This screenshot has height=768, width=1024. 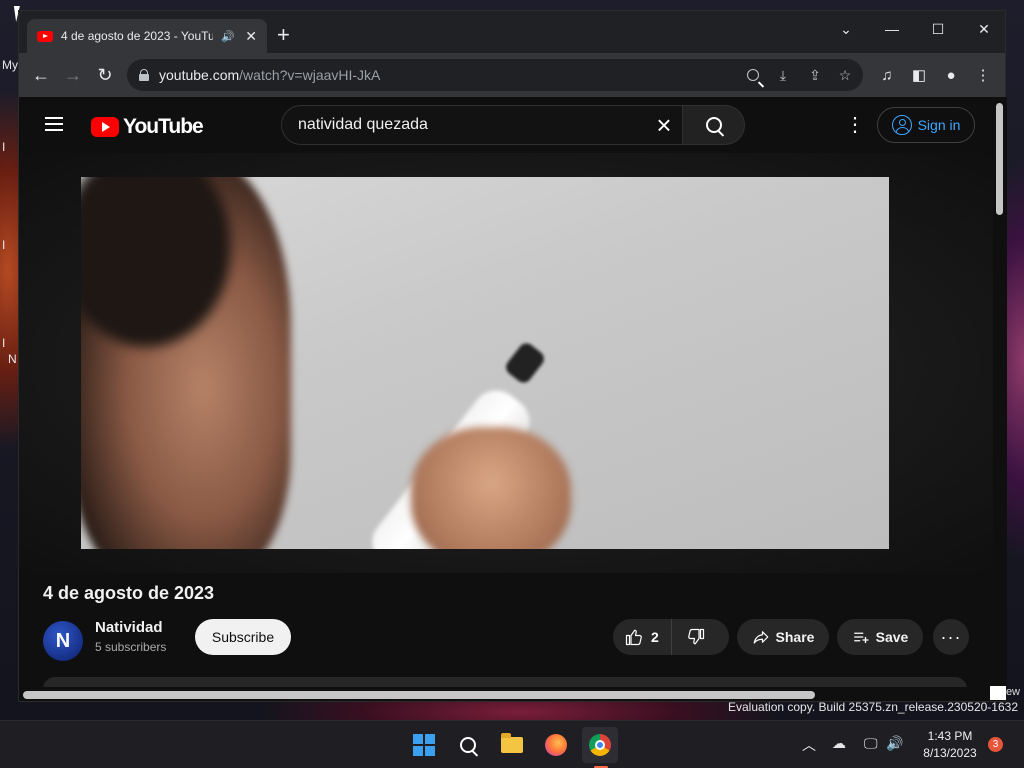 I want to click on channel-avatar: N, so click(x=63, y=641).